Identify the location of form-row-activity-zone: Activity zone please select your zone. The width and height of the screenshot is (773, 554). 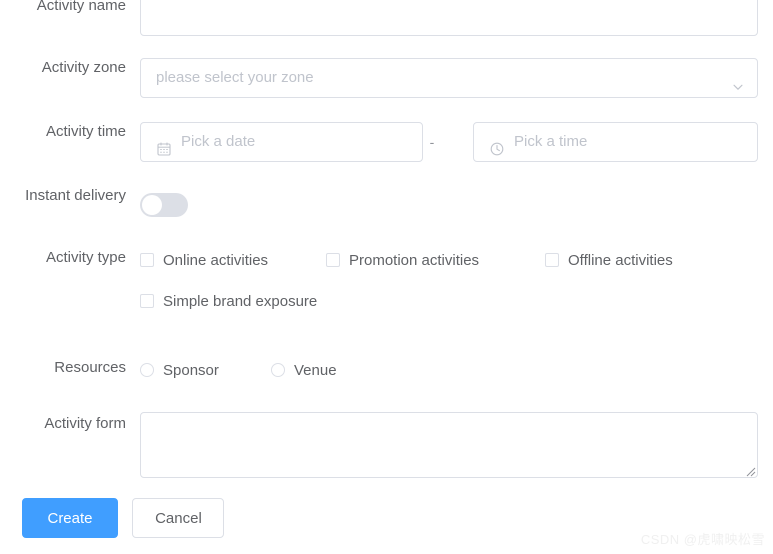
(386, 78).